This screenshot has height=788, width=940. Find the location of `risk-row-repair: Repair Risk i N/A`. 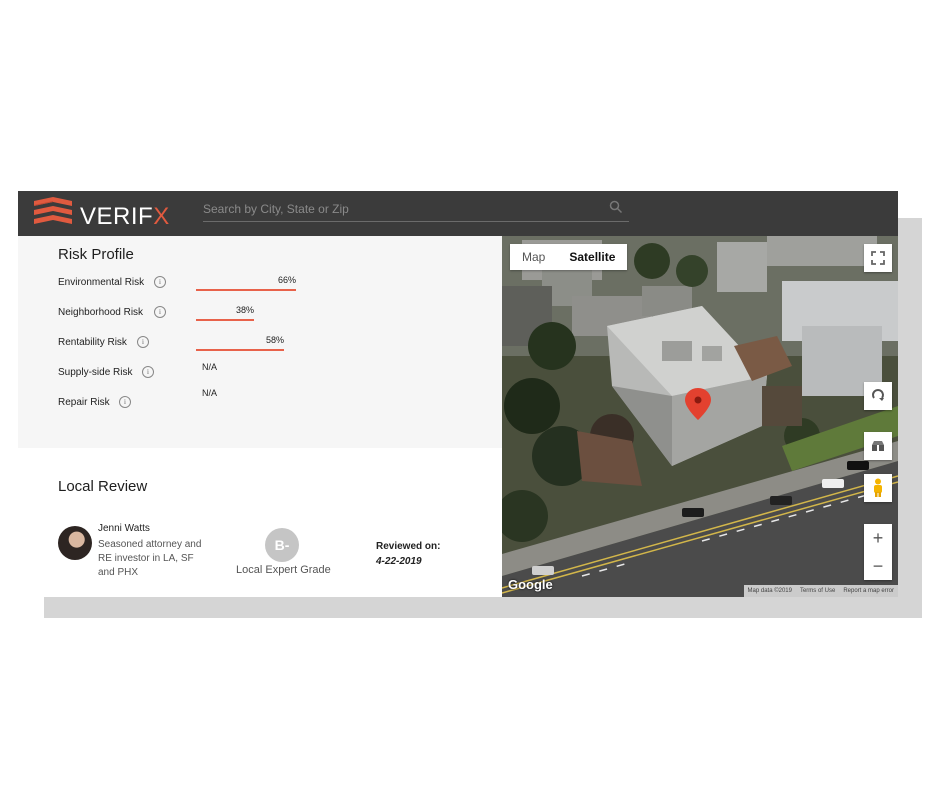

risk-row-repair: Repair Risk i N/A is located at coordinates (278, 402).